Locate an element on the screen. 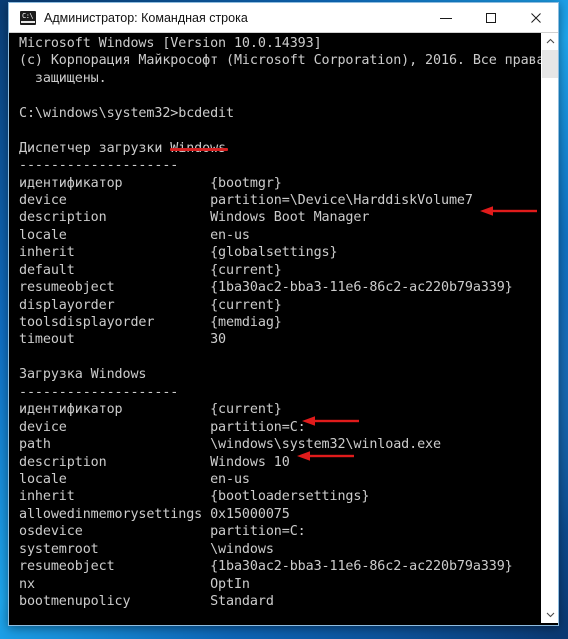 Image resolution: width=568 pixels, height=639 pixels. console-line: description Windows Boot Manager is located at coordinates (194, 218).